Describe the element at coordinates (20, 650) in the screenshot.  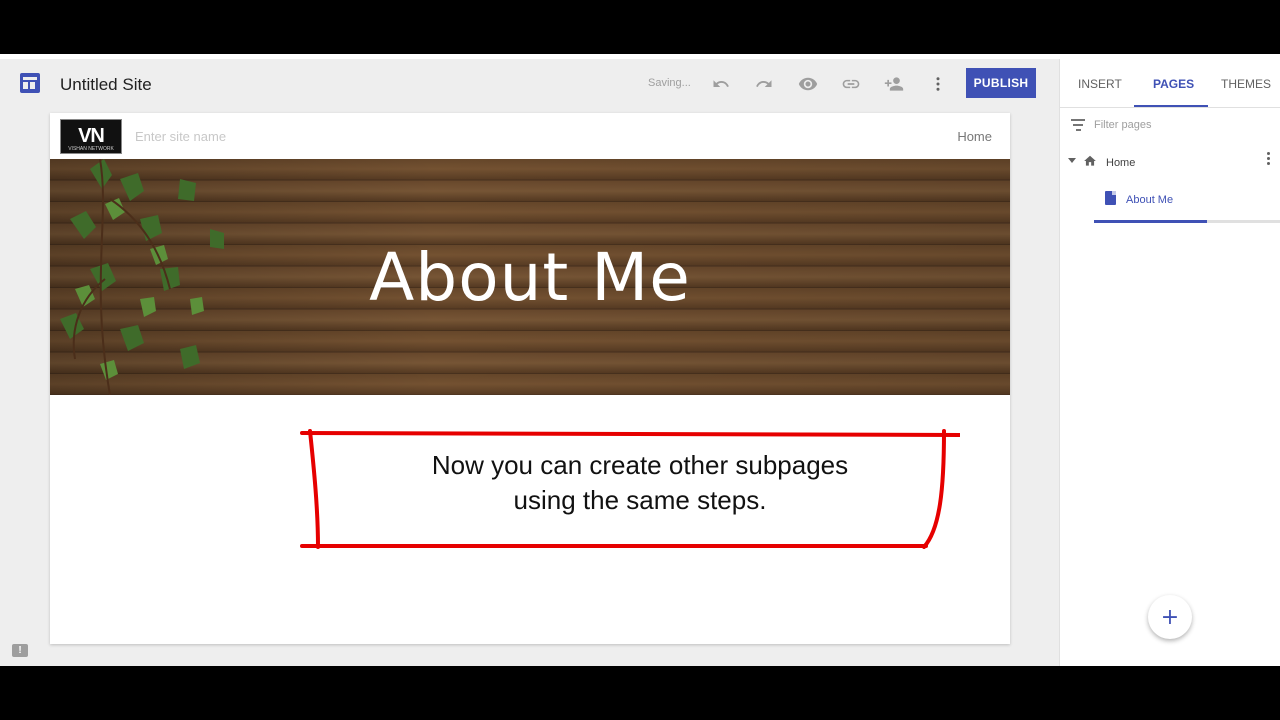
I see `feedback-icon: !` at that location.